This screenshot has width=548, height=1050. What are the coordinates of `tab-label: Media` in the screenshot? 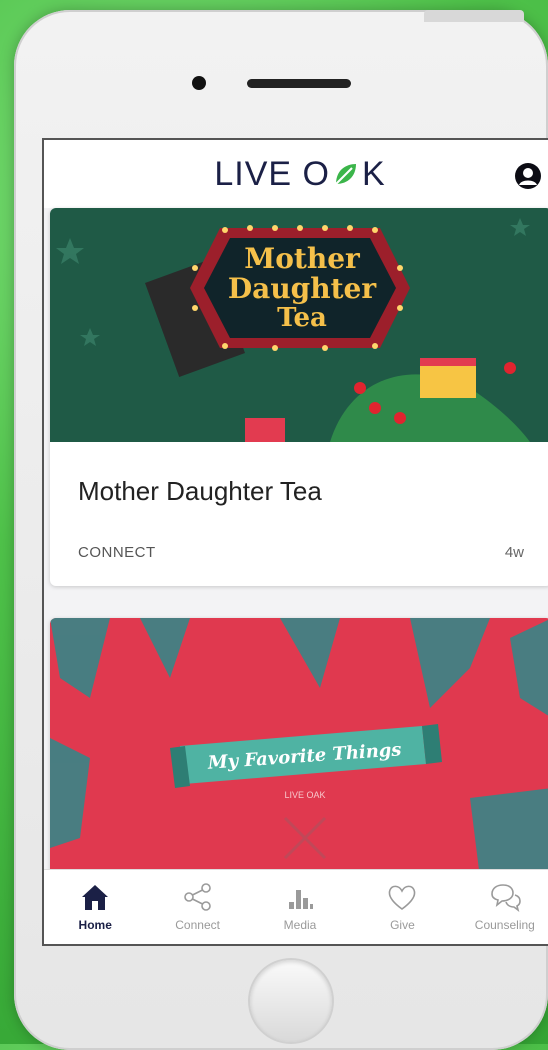 It's located at (300, 925).